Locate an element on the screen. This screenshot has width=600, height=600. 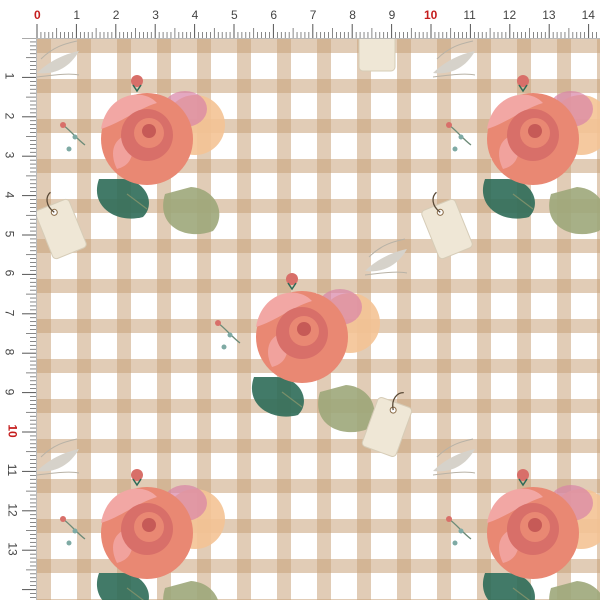
top-ruler-label: 12 is located at coordinates (509, 15).